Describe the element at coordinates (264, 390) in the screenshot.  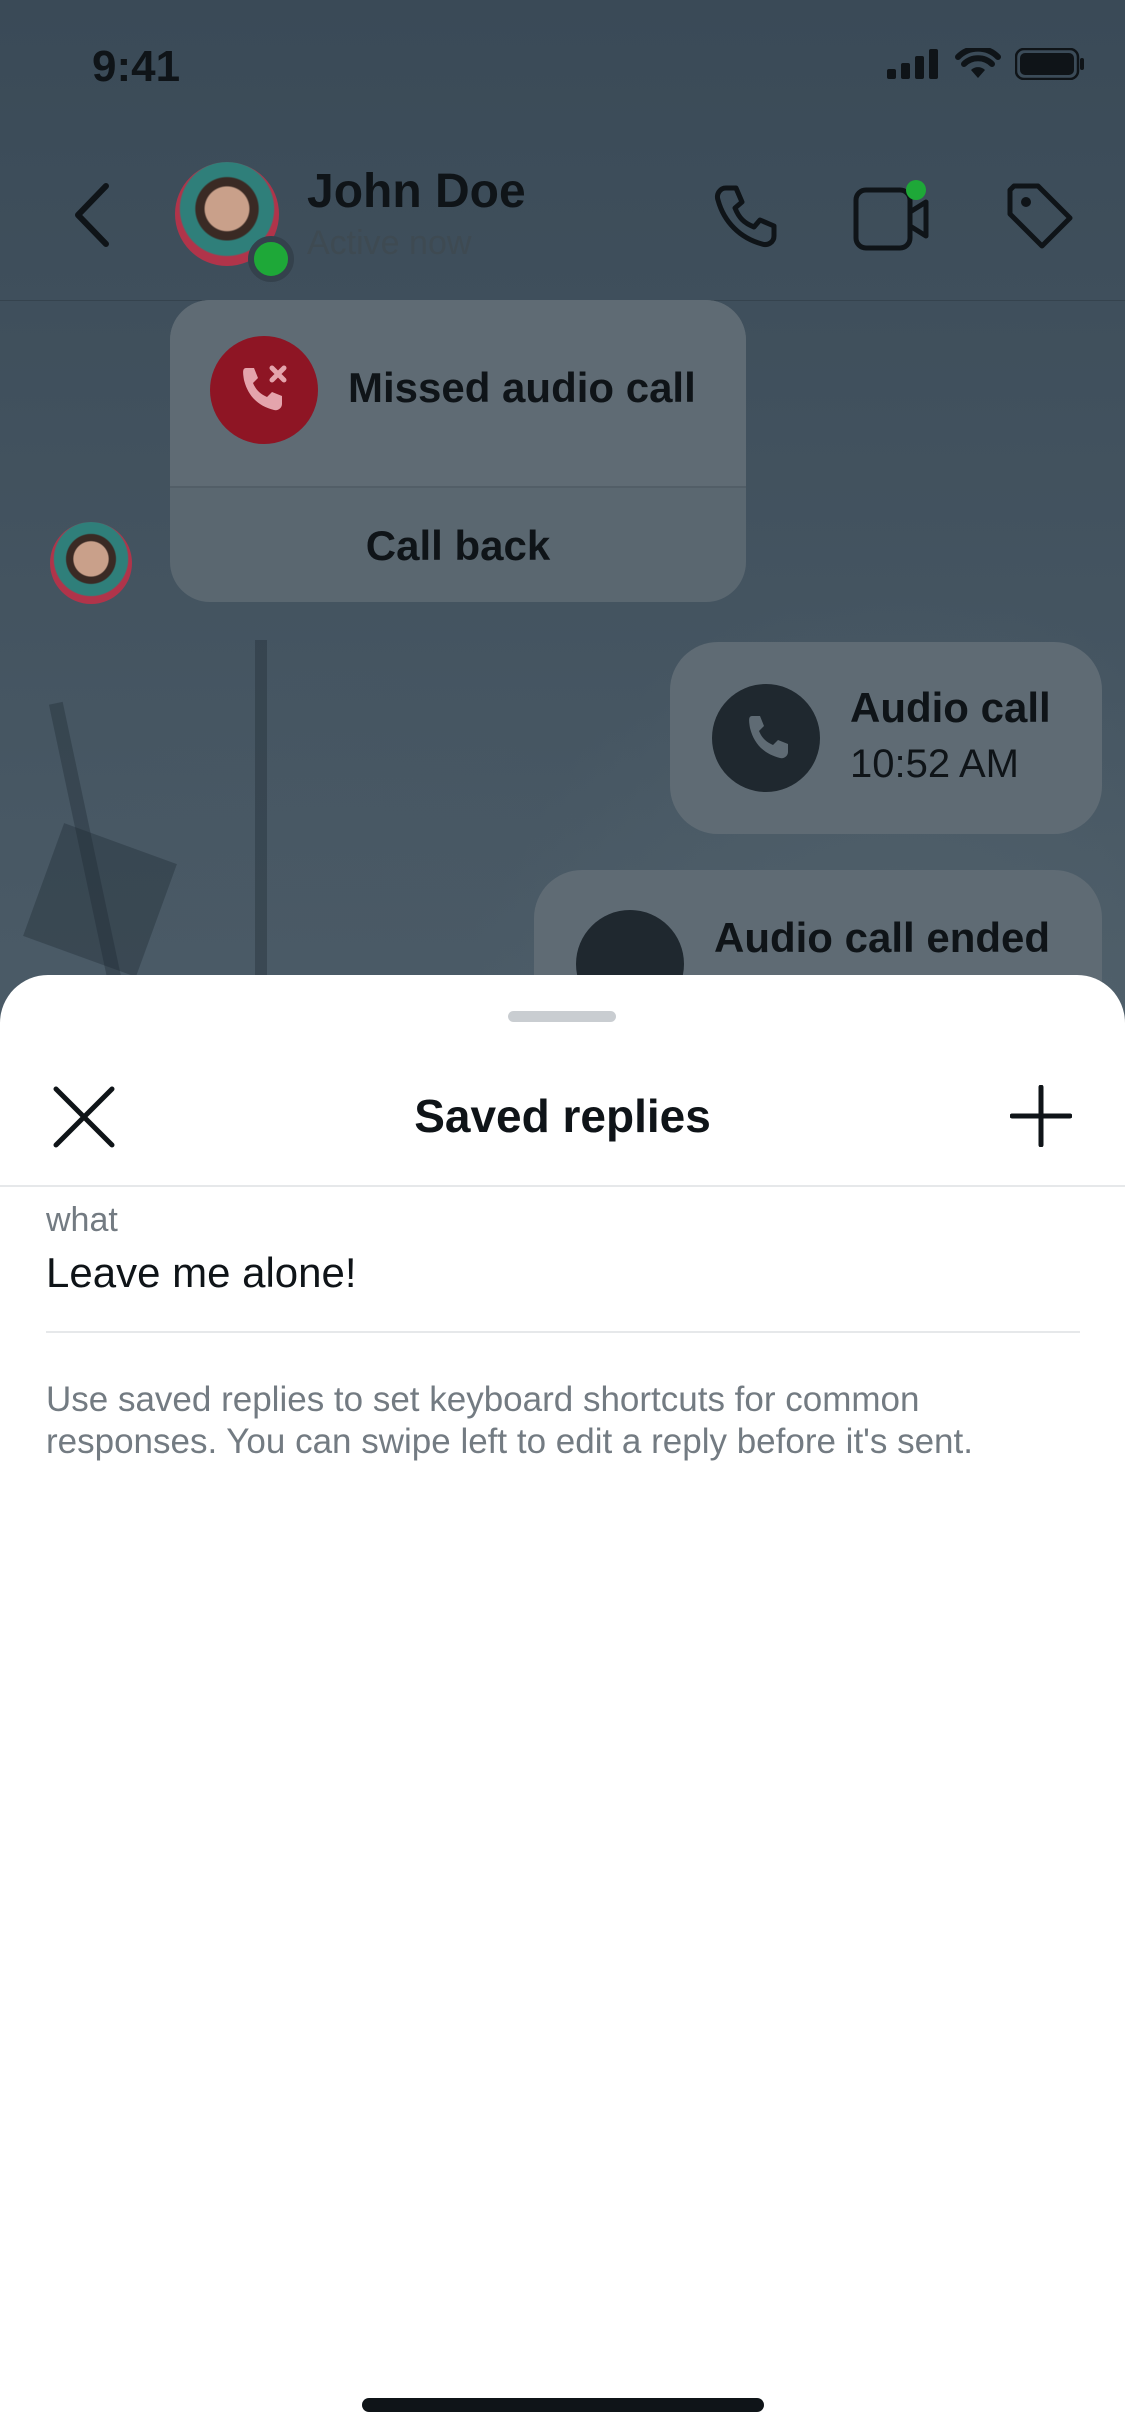
I see `missed-call-icon` at that location.